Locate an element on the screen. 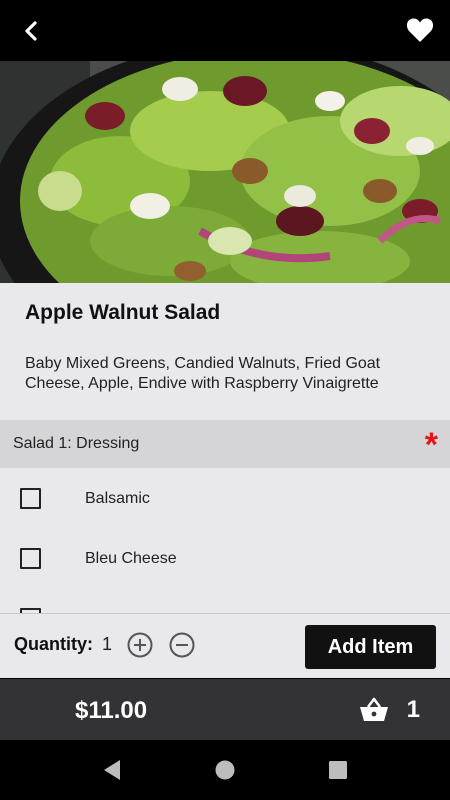 The image size is (450, 800). add-item-button: Add Item is located at coordinates (370, 647).